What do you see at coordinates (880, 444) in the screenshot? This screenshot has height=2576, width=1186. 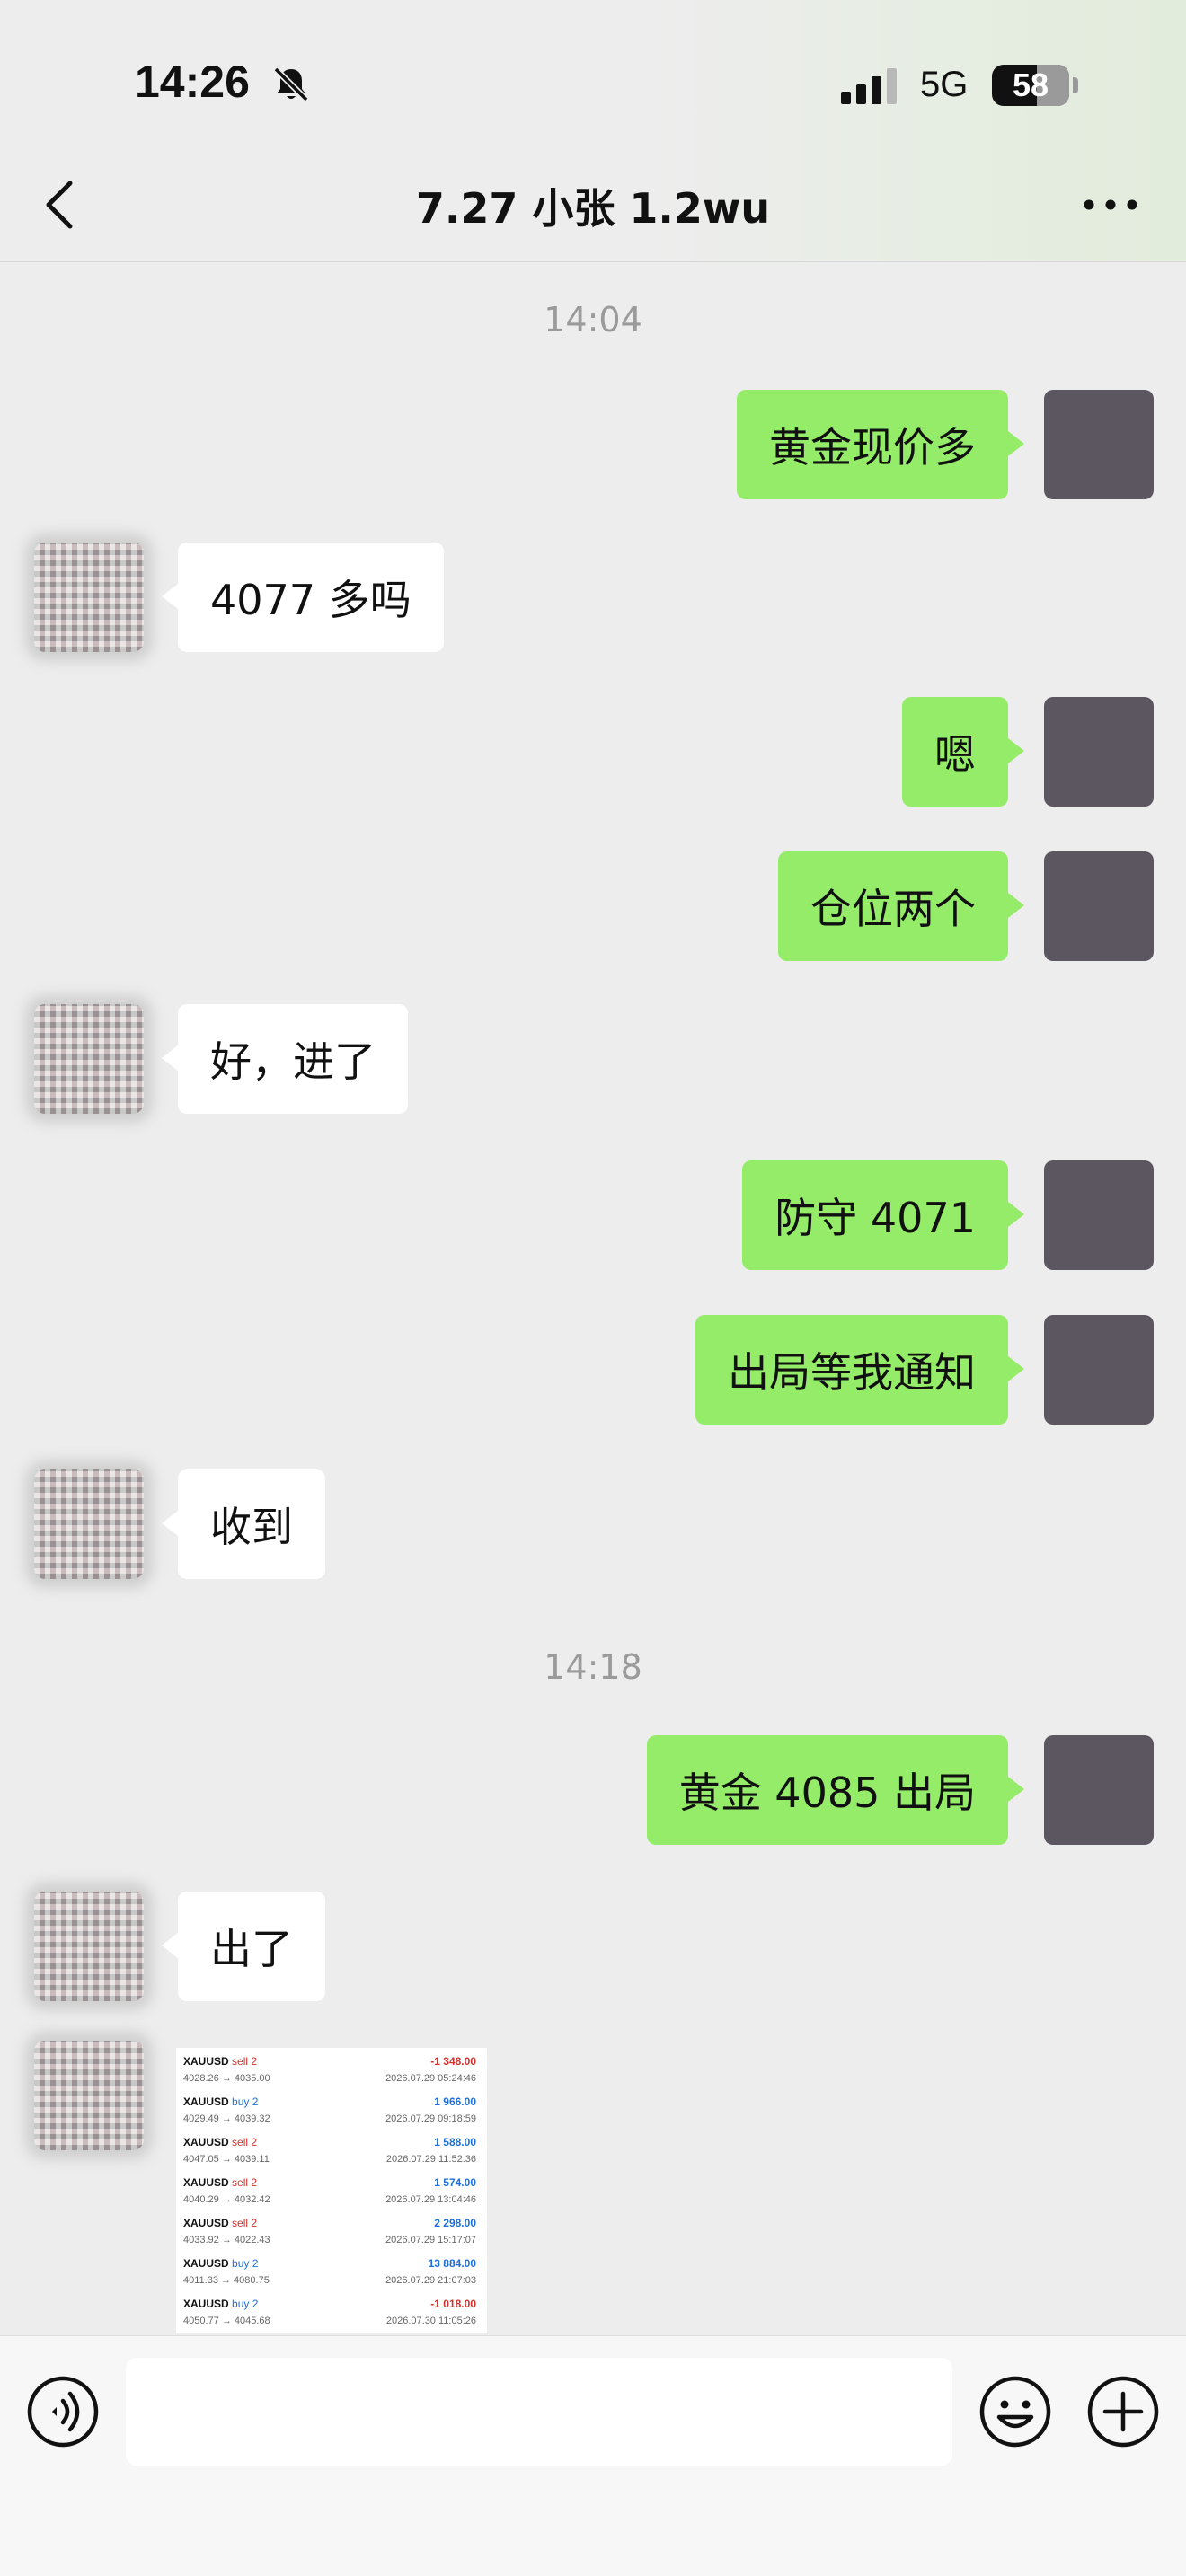 I see `message-bubble-self: 黄金现价多` at bounding box center [880, 444].